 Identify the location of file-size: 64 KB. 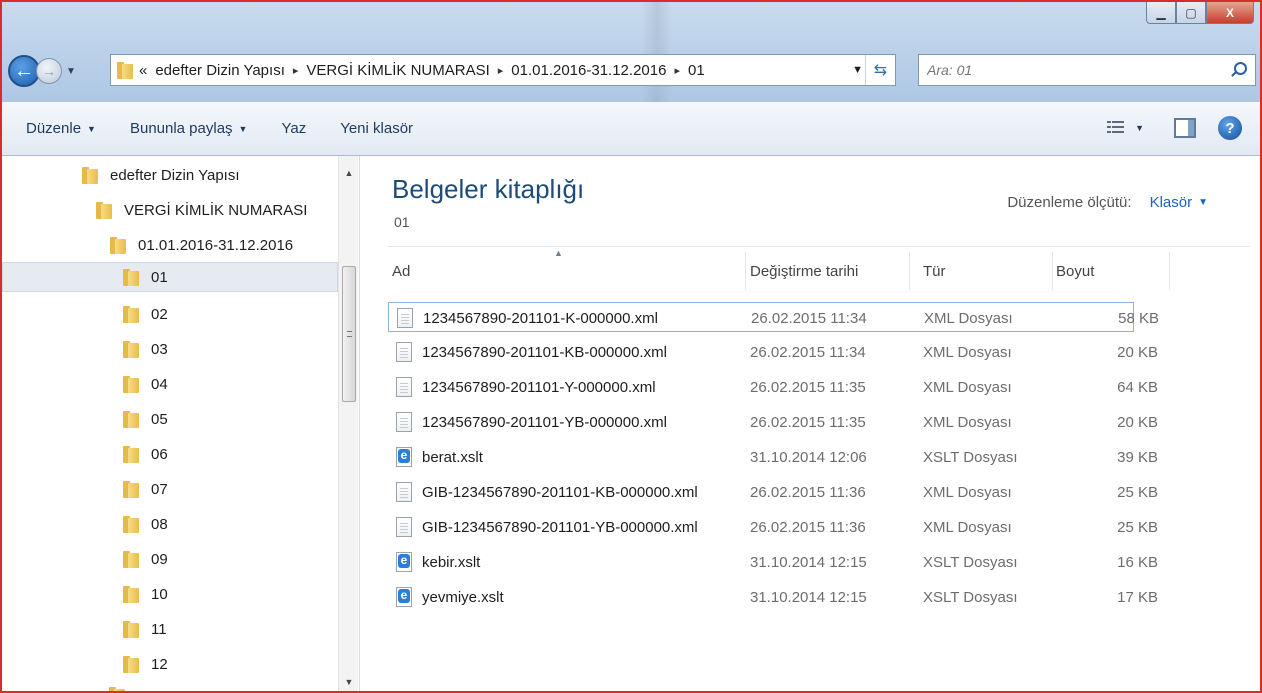
(1137, 387).